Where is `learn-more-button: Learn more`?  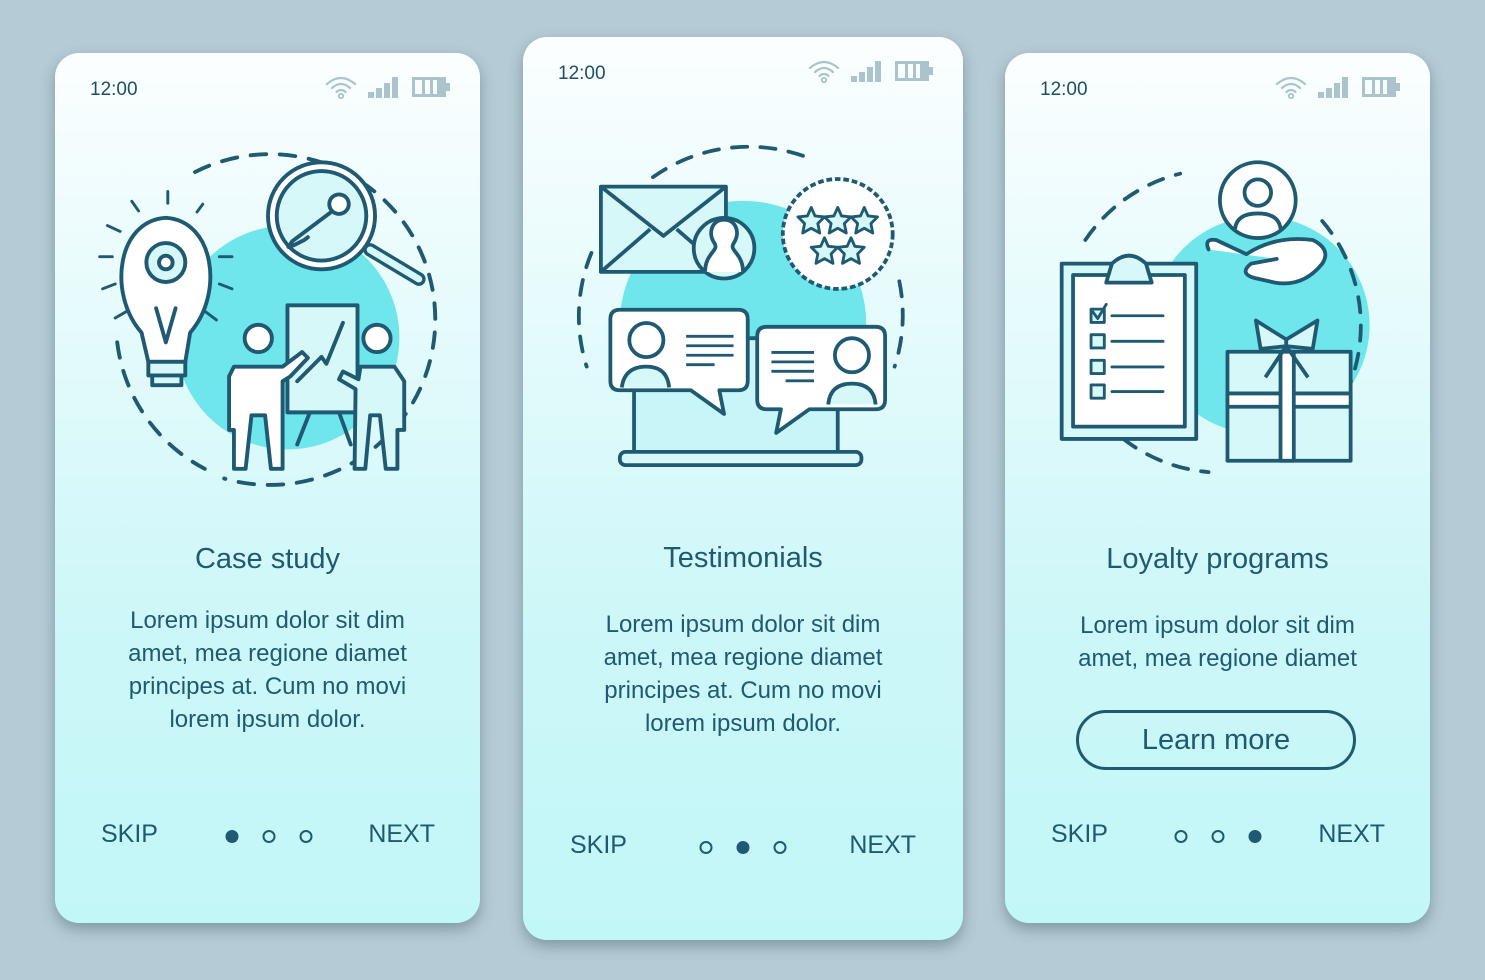 learn-more-button: Learn more is located at coordinates (1216, 740).